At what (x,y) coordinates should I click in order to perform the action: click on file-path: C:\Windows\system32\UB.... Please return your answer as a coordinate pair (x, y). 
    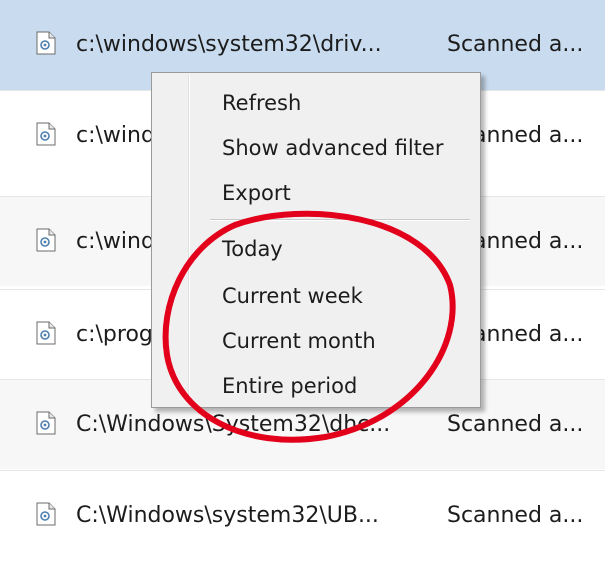
    Looking at the image, I should click on (227, 515).